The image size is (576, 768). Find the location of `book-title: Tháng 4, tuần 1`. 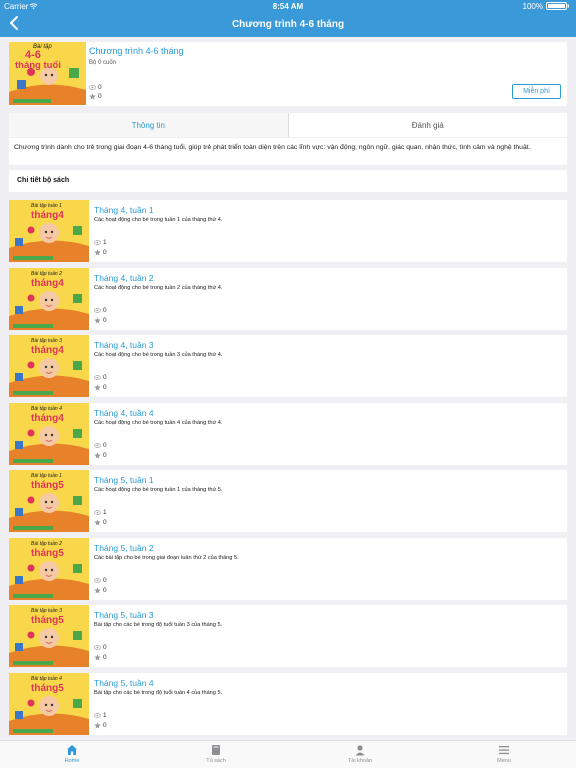

book-title: Tháng 4, tuần 1 is located at coordinates (124, 210).